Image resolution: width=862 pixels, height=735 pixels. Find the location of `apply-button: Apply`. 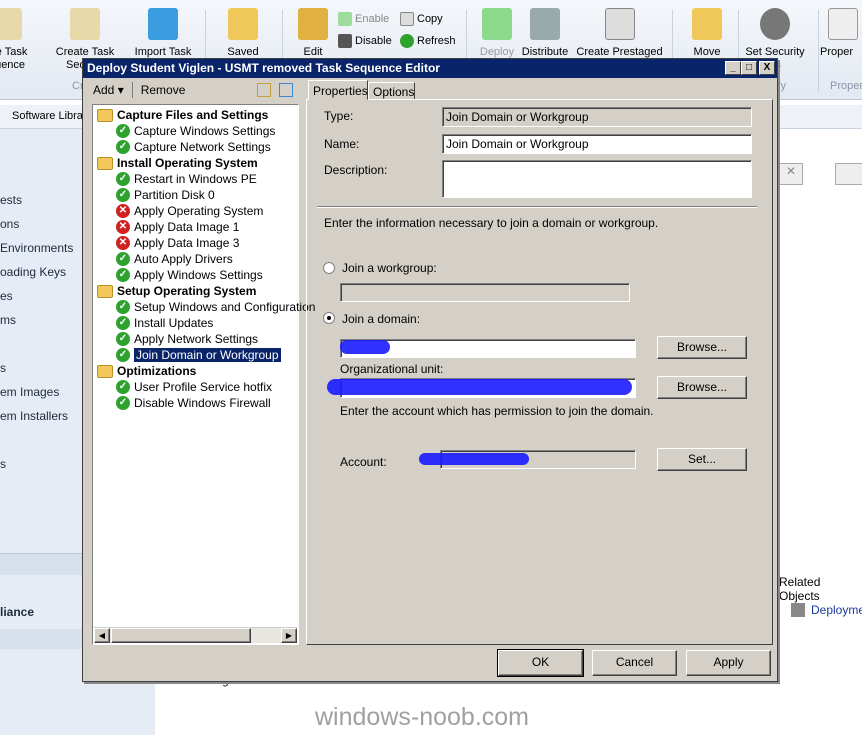

apply-button: Apply is located at coordinates (728, 663).